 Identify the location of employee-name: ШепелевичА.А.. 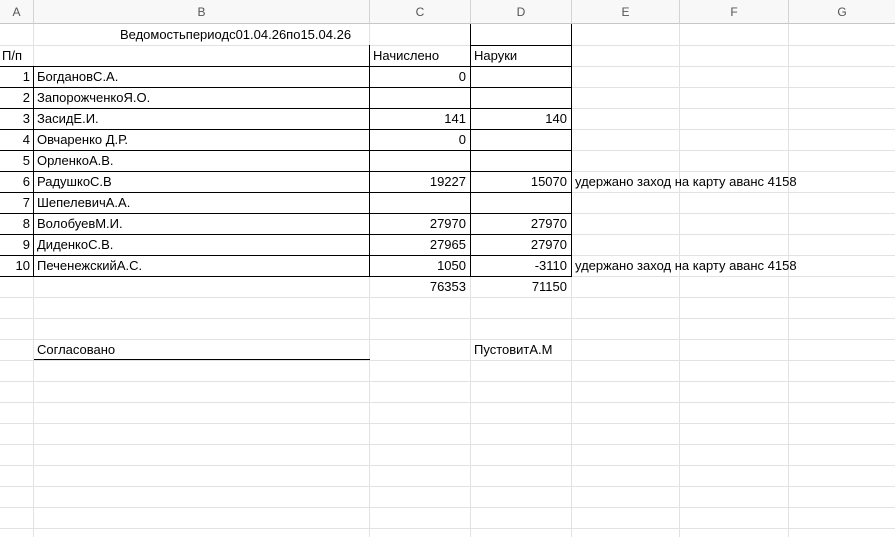
(201, 203).